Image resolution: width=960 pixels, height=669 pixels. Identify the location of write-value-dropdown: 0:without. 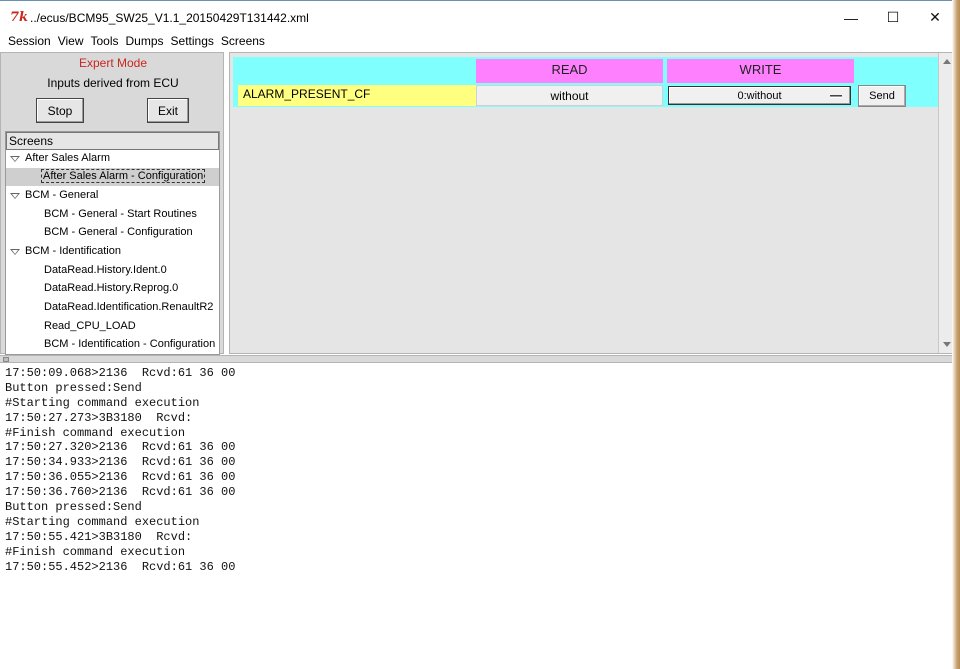
(759, 95).